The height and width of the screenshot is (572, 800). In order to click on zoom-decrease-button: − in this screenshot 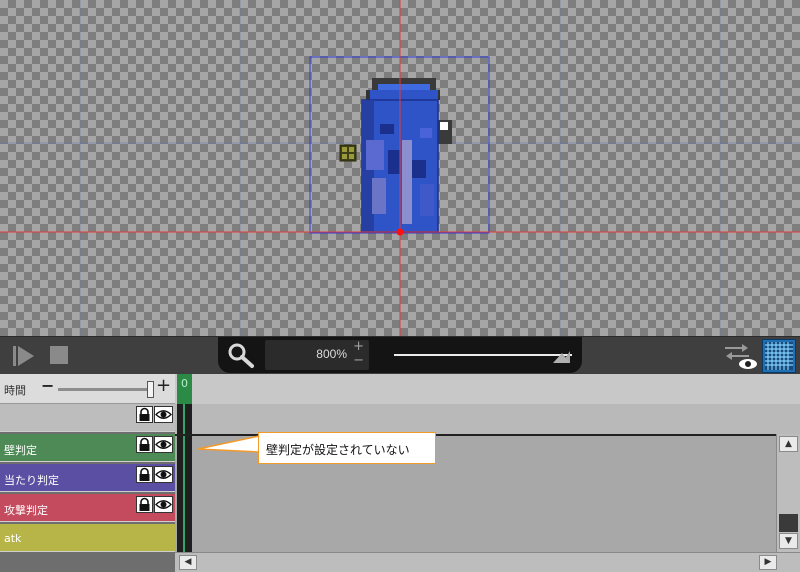, I will do `click(358, 361)`.